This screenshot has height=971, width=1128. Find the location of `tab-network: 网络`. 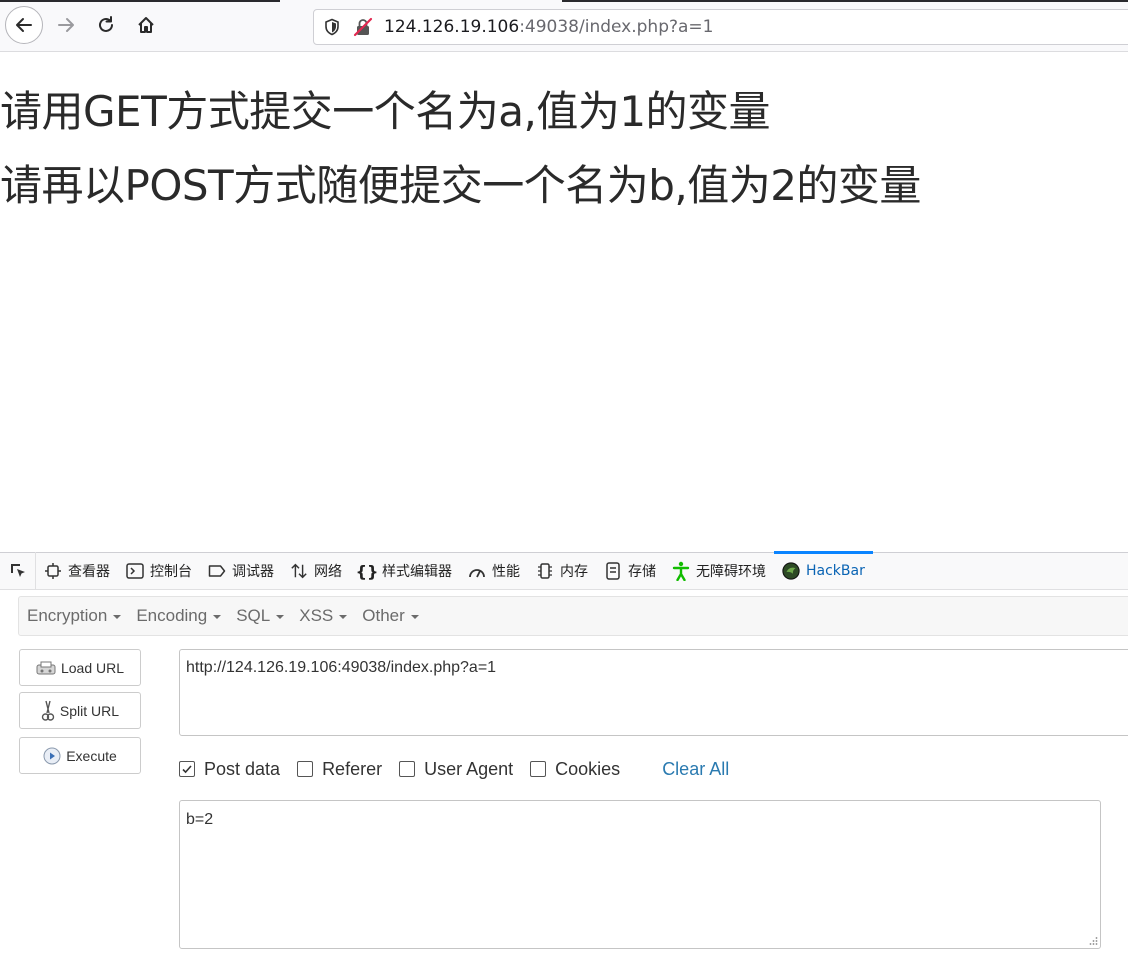

tab-network: 网络 is located at coordinates (316, 571).